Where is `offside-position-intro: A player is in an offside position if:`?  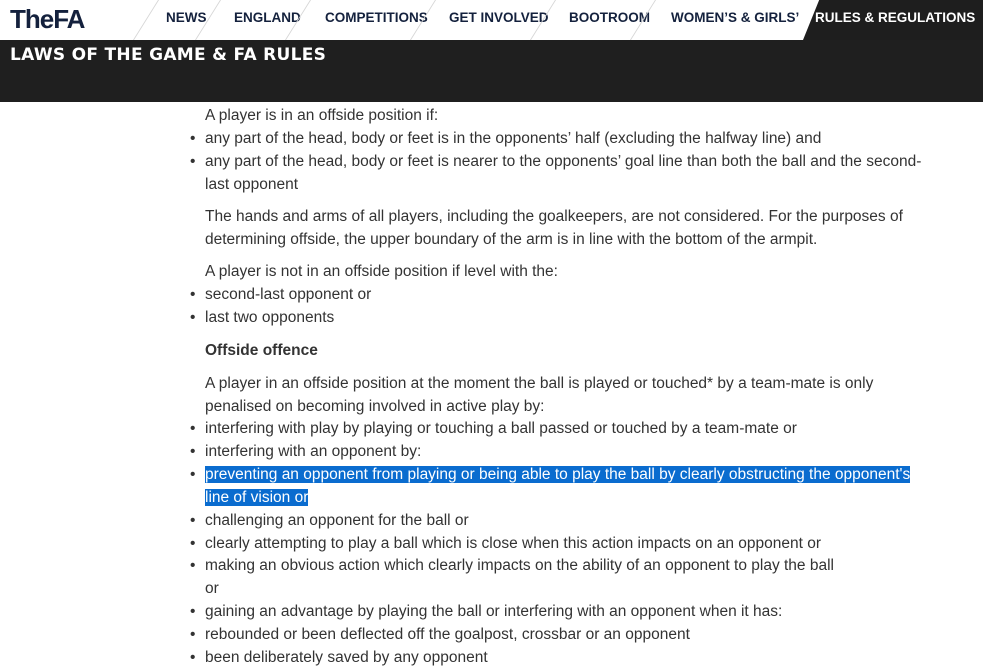 offside-position-intro: A player is in an offside position if: is located at coordinates (322, 115).